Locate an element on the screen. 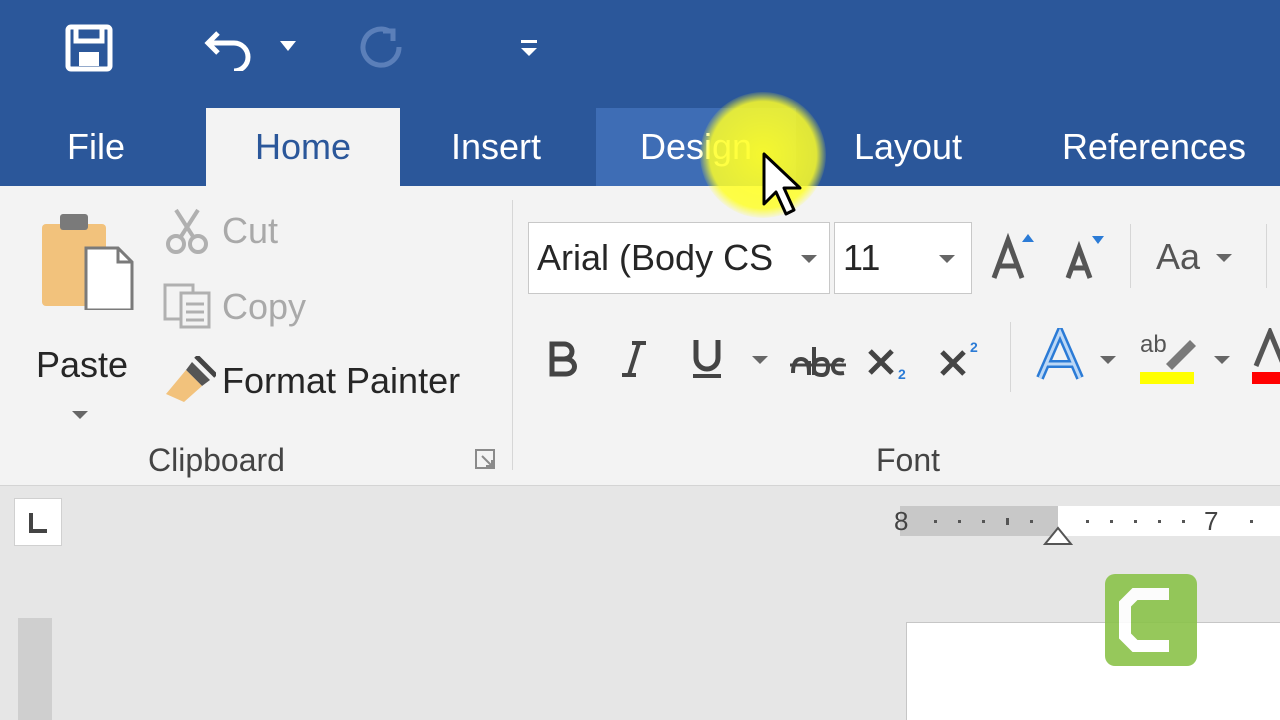  grow-font-icon is located at coordinates (1012, 255).